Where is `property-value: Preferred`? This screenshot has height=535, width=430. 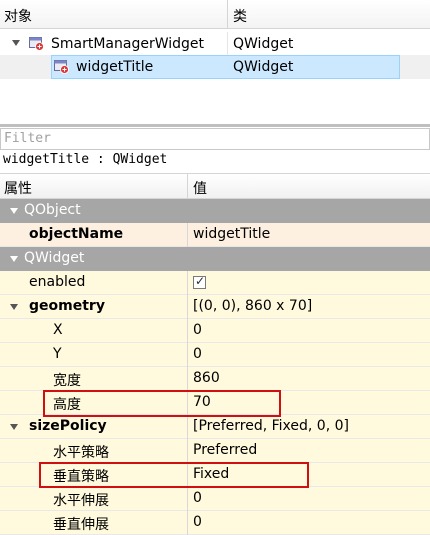
property-value: Preferred is located at coordinates (225, 450).